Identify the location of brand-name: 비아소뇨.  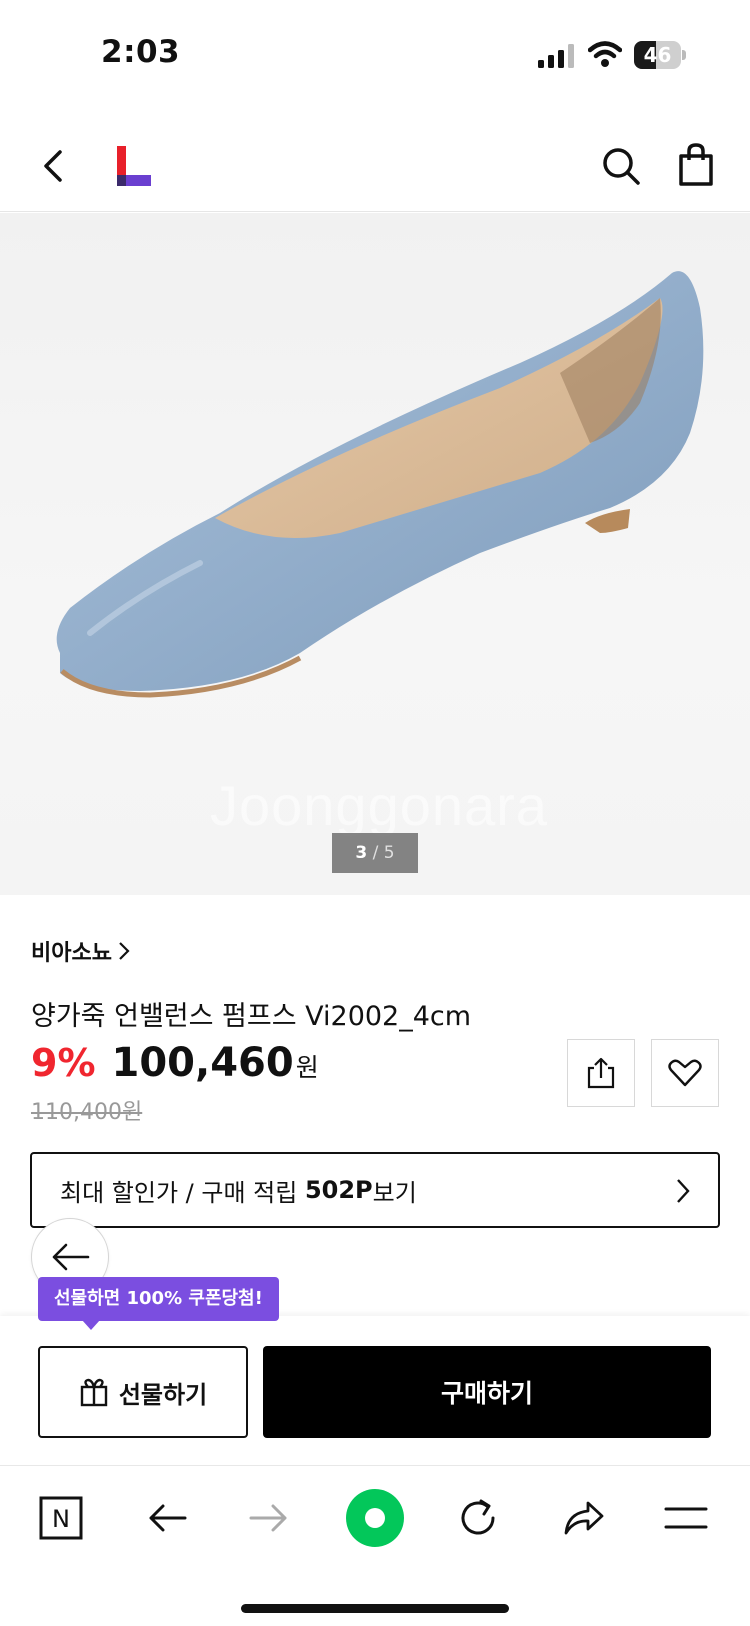
(71, 953).